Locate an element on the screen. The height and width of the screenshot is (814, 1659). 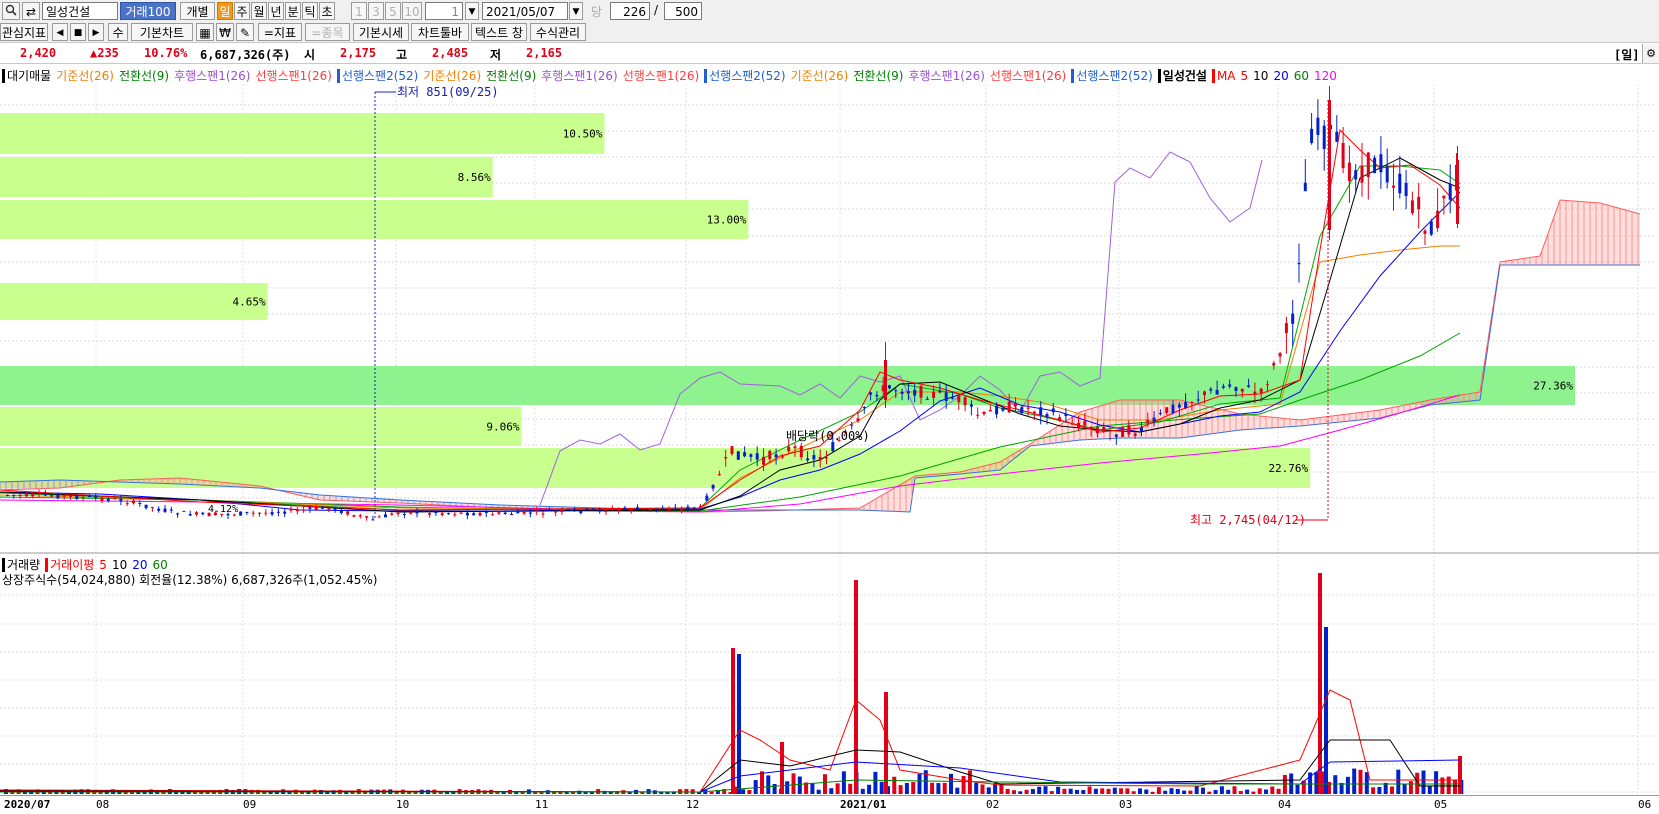
su-button: 수 is located at coordinates (118, 32).